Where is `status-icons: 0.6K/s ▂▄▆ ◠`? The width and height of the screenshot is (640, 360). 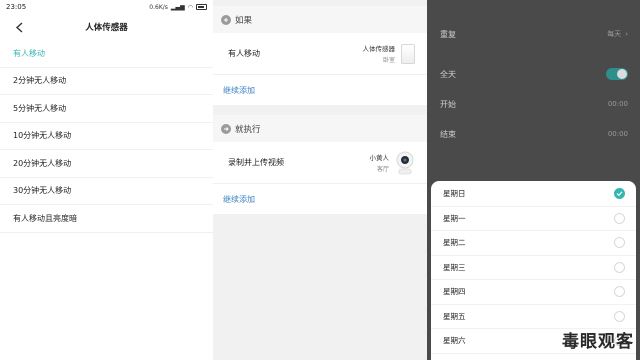 status-icons: 0.6K/s ▂▄▆ ◠ is located at coordinates (178, 7).